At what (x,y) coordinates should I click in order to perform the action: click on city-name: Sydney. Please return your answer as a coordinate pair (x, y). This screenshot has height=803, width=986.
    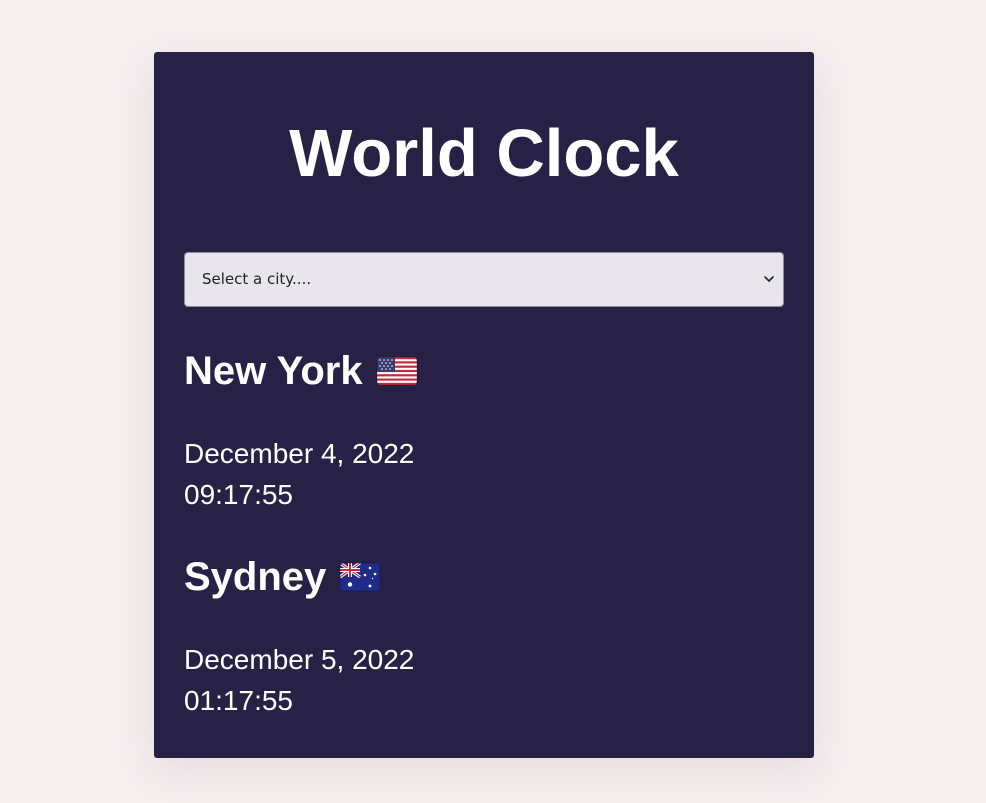
    Looking at the image, I should click on (255, 577).